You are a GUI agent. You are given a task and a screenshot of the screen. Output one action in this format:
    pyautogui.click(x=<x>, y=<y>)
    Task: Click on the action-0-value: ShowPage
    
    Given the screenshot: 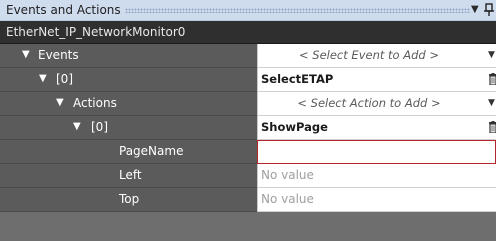 What is the action you would take?
    pyautogui.click(x=294, y=127)
    